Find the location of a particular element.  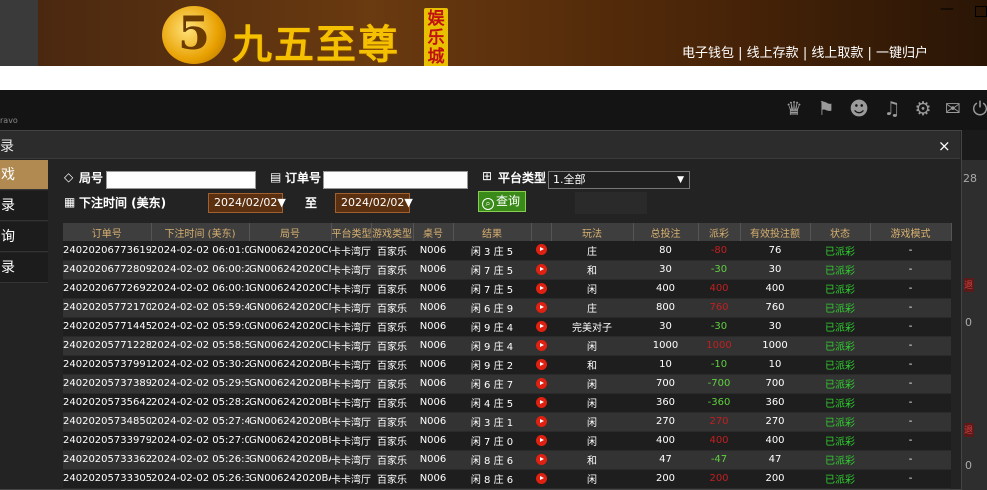

order-number-input is located at coordinates (395, 180).